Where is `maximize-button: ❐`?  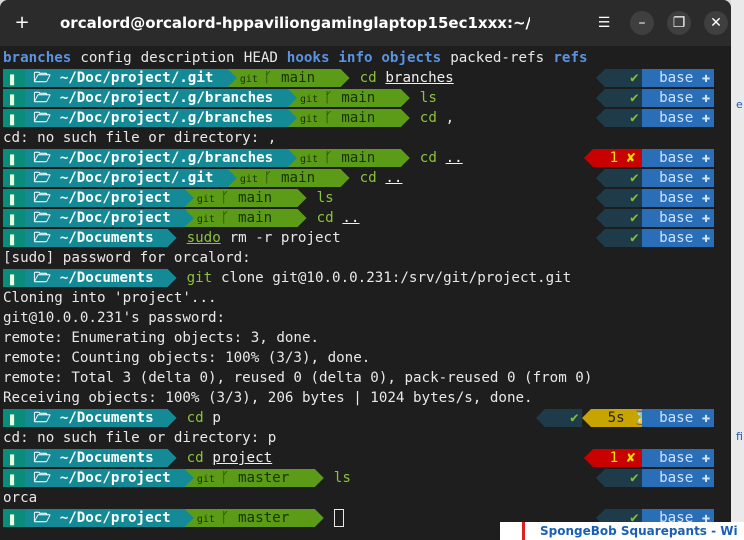
maximize-button: ❐ is located at coordinates (679, 23).